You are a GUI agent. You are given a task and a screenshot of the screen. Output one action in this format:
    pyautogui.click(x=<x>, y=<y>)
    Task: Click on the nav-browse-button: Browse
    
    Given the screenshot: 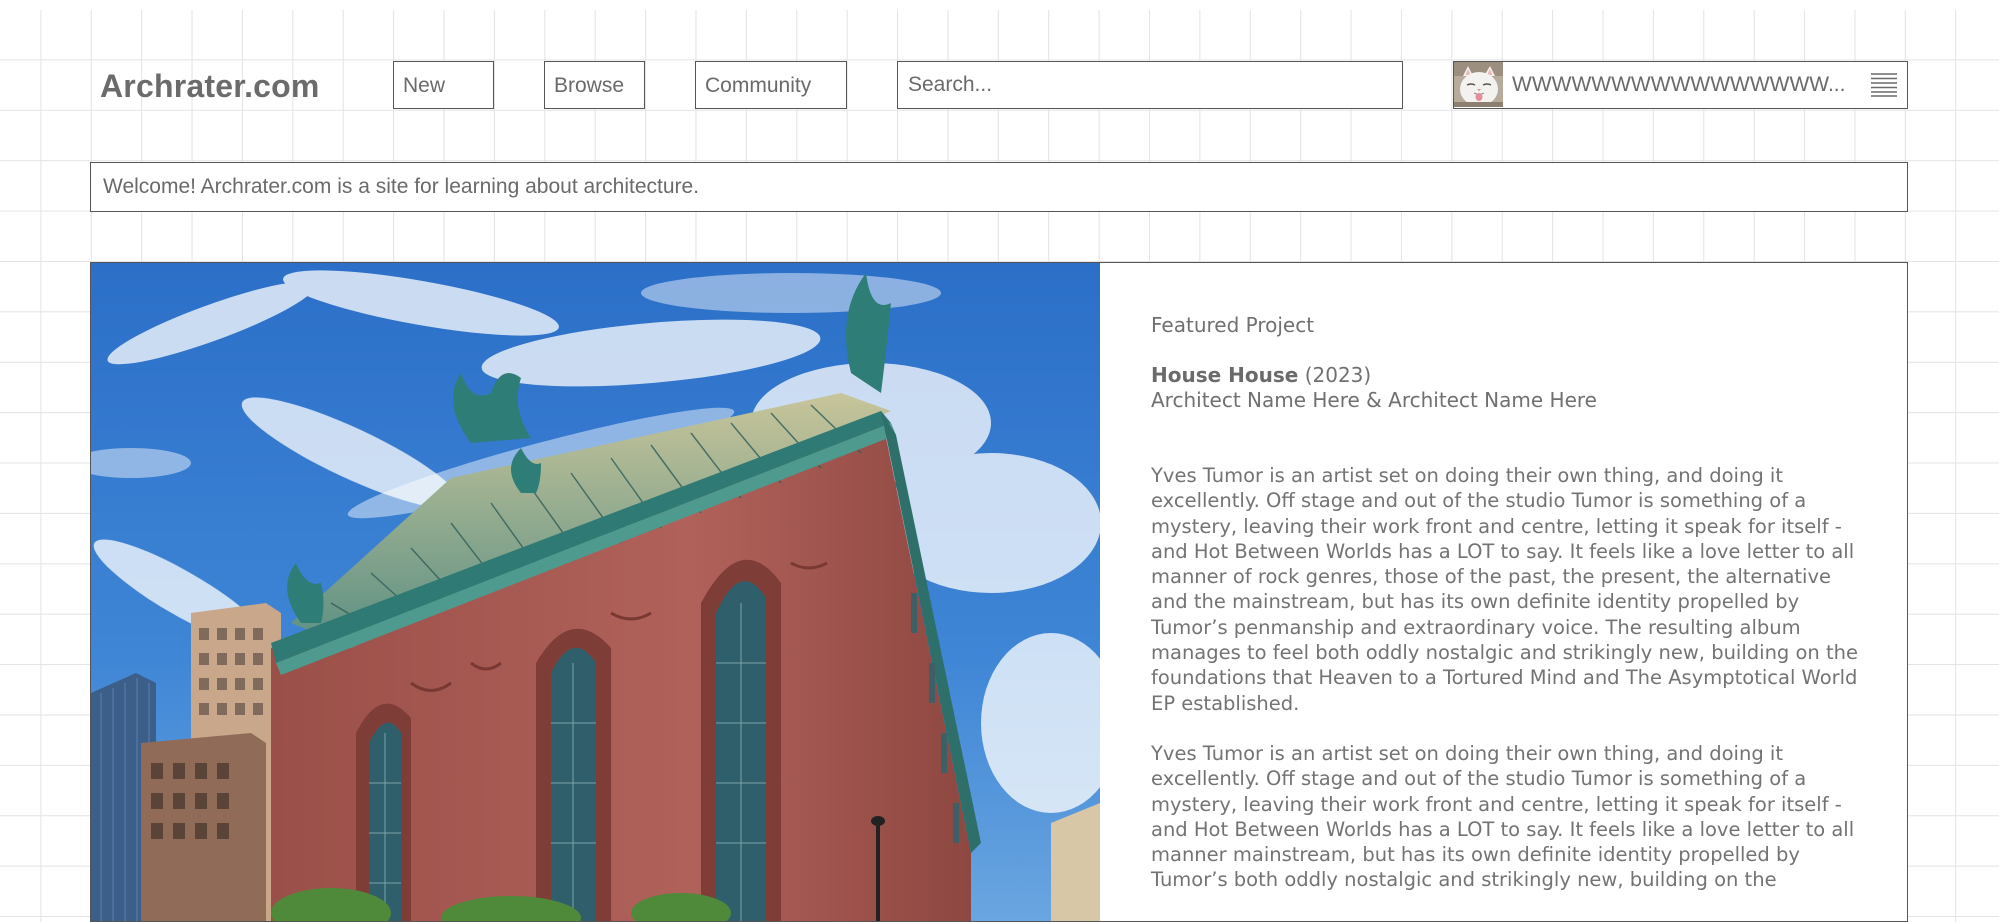 What is the action you would take?
    pyautogui.click(x=594, y=85)
    